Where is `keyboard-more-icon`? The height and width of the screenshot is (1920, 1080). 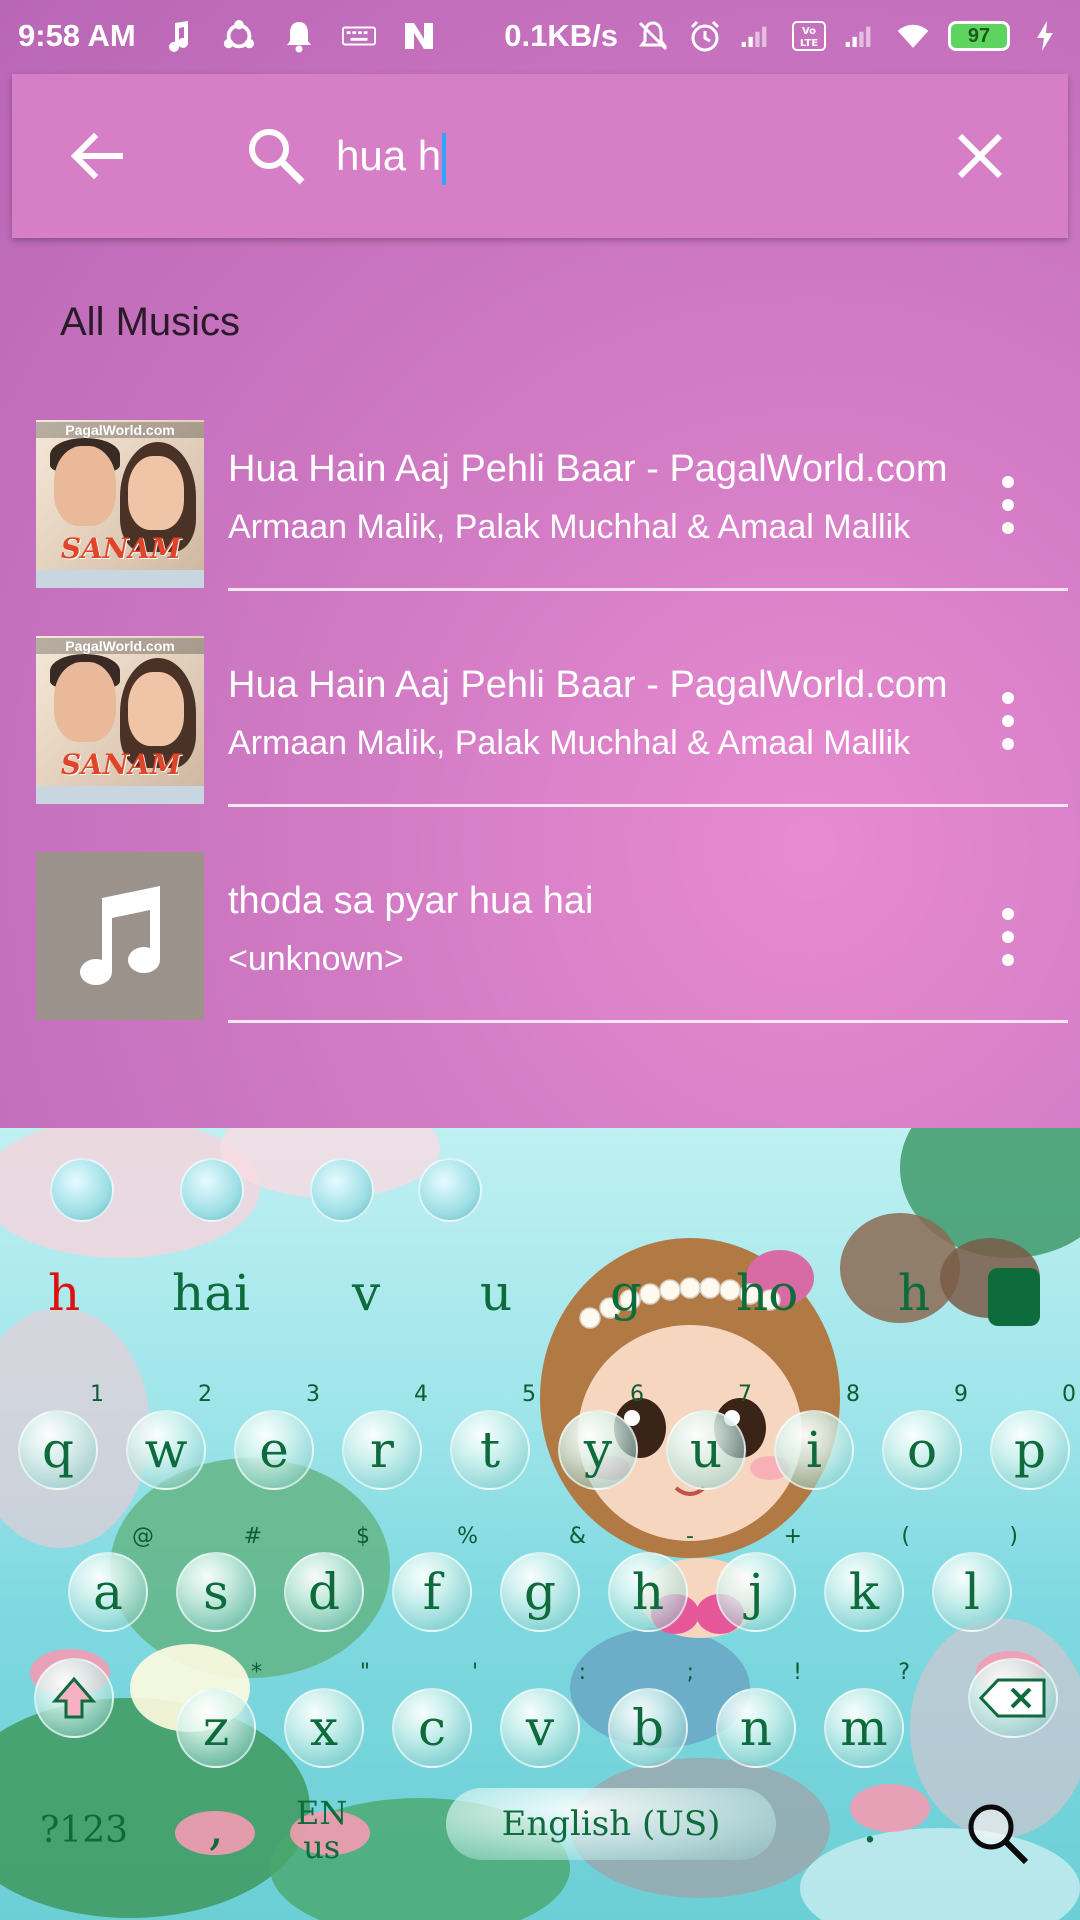
keyboard-more-icon is located at coordinates (450, 1190).